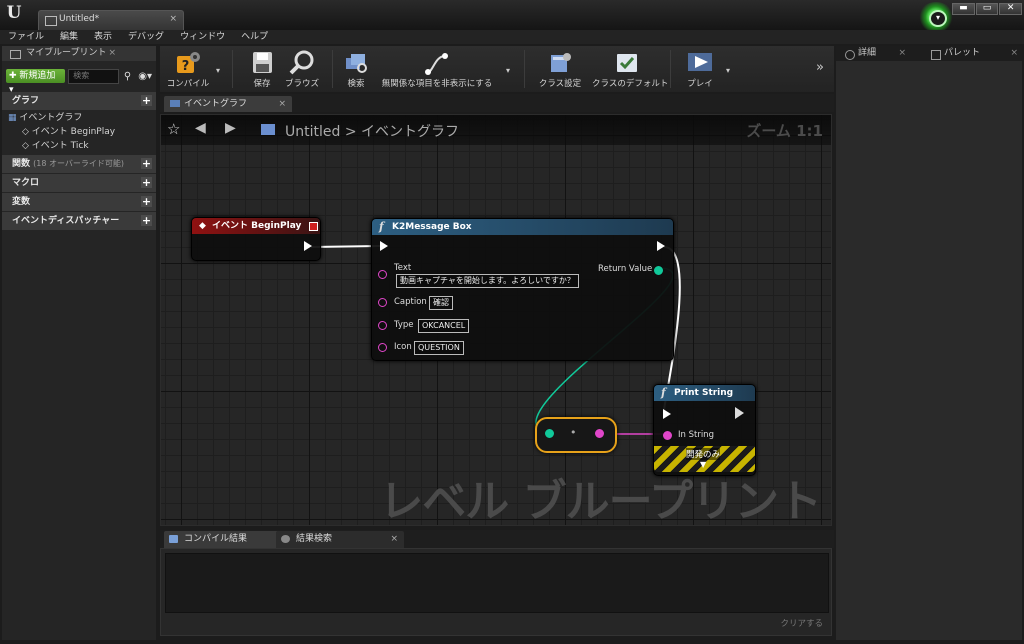 The height and width of the screenshot is (644, 1024). Describe the element at coordinates (69, 37) in the screenshot. I see `menu-edit: 編集` at that location.